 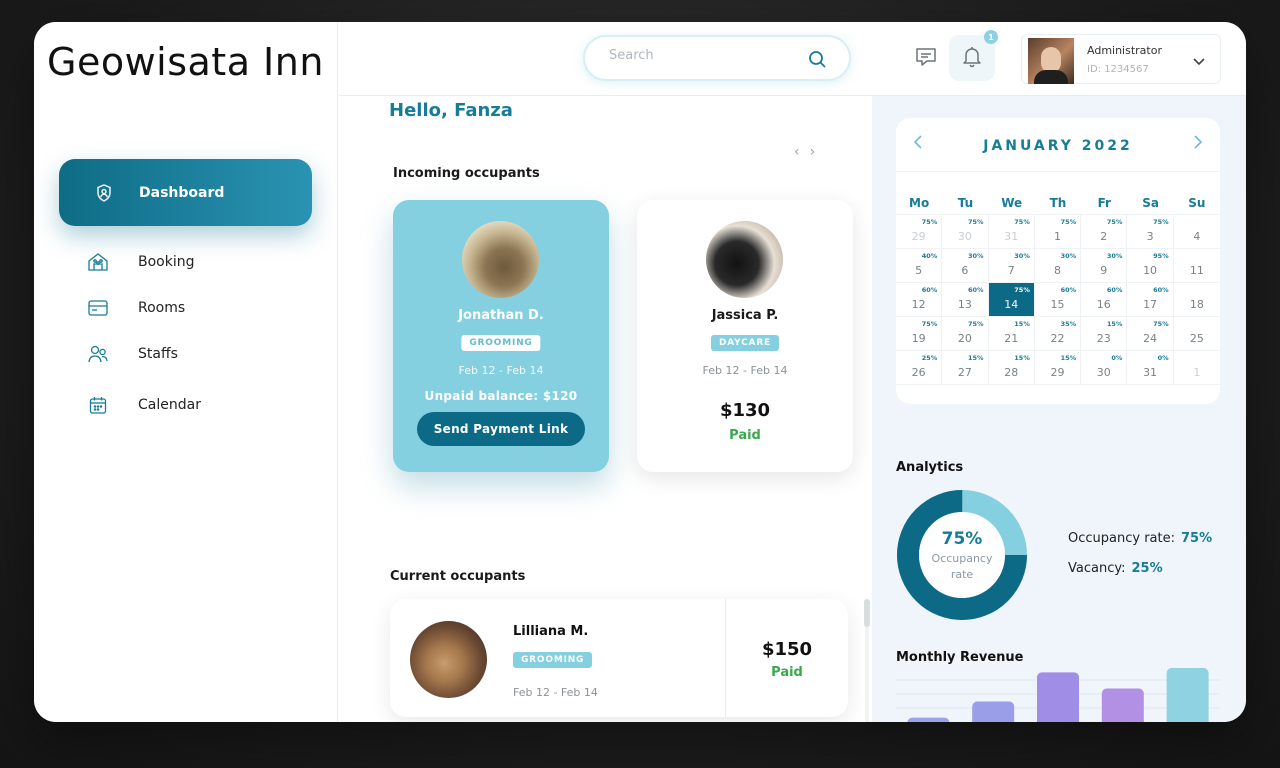 I want to click on day-number: 18, so click(x=1196, y=304).